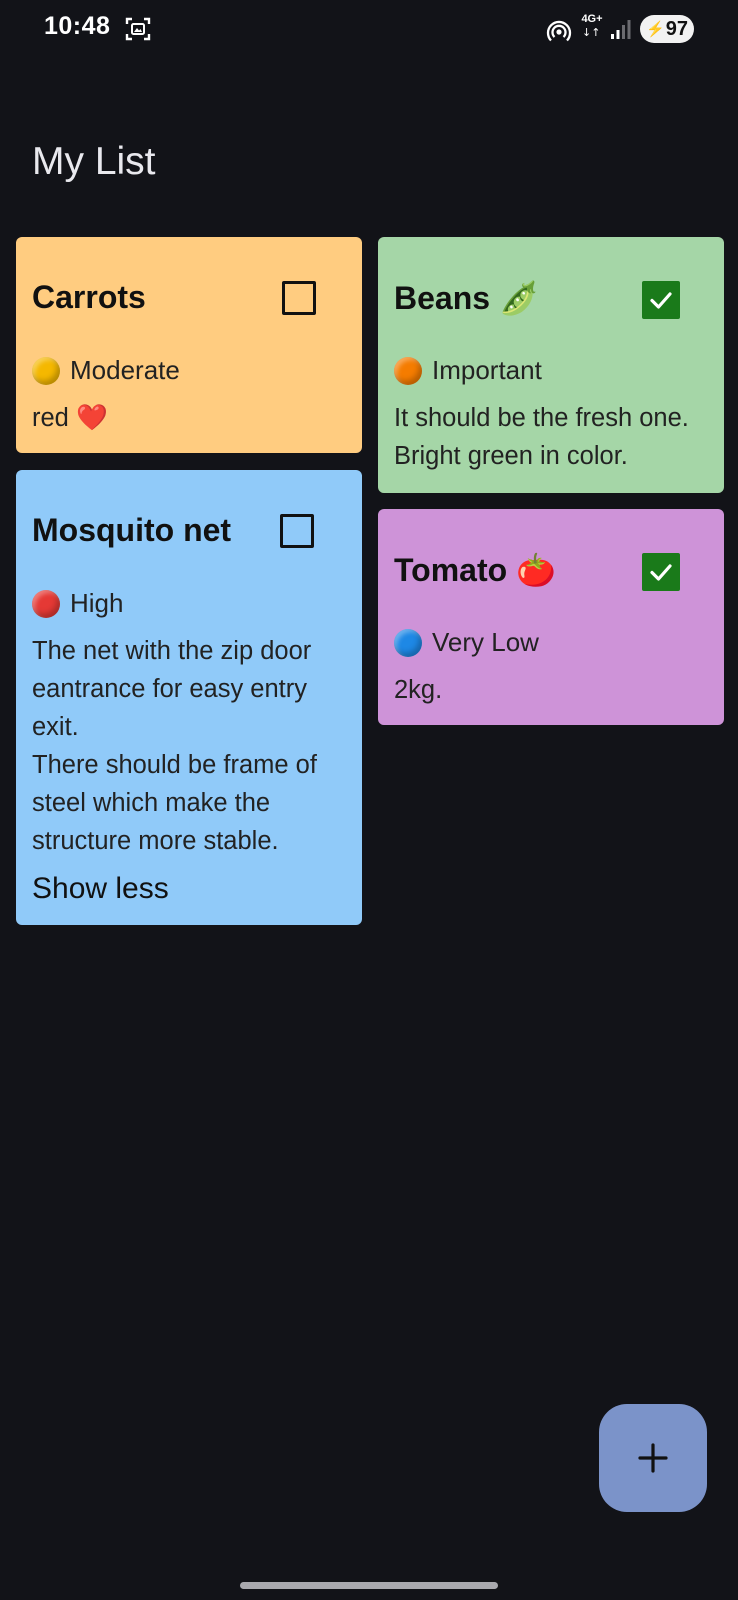 This screenshot has height=1600, width=738. What do you see at coordinates (89, 297) in the screenshot?
I see `card-title: Carrots` at bounding box center [89, 297].